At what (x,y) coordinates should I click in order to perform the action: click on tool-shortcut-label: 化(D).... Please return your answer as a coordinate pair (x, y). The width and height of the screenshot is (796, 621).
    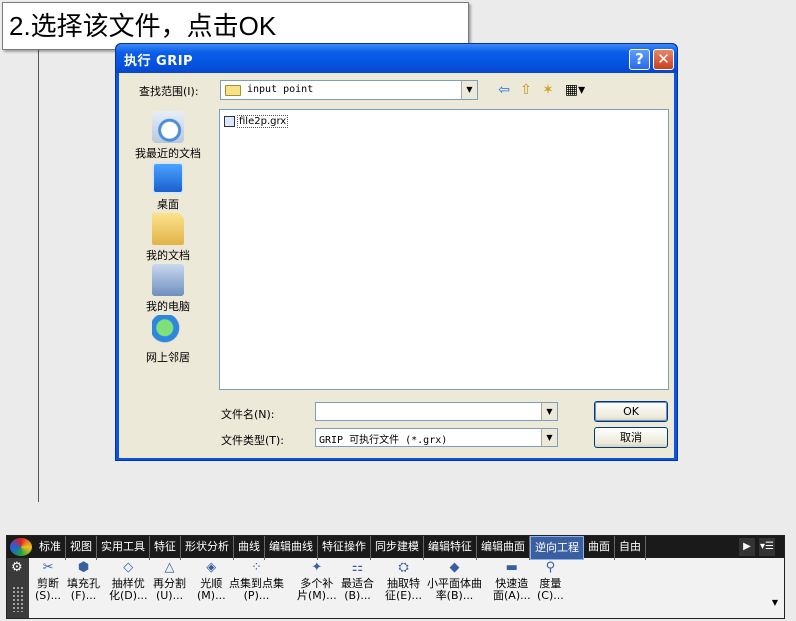
    Looking at the image, I should click on (128, 595).